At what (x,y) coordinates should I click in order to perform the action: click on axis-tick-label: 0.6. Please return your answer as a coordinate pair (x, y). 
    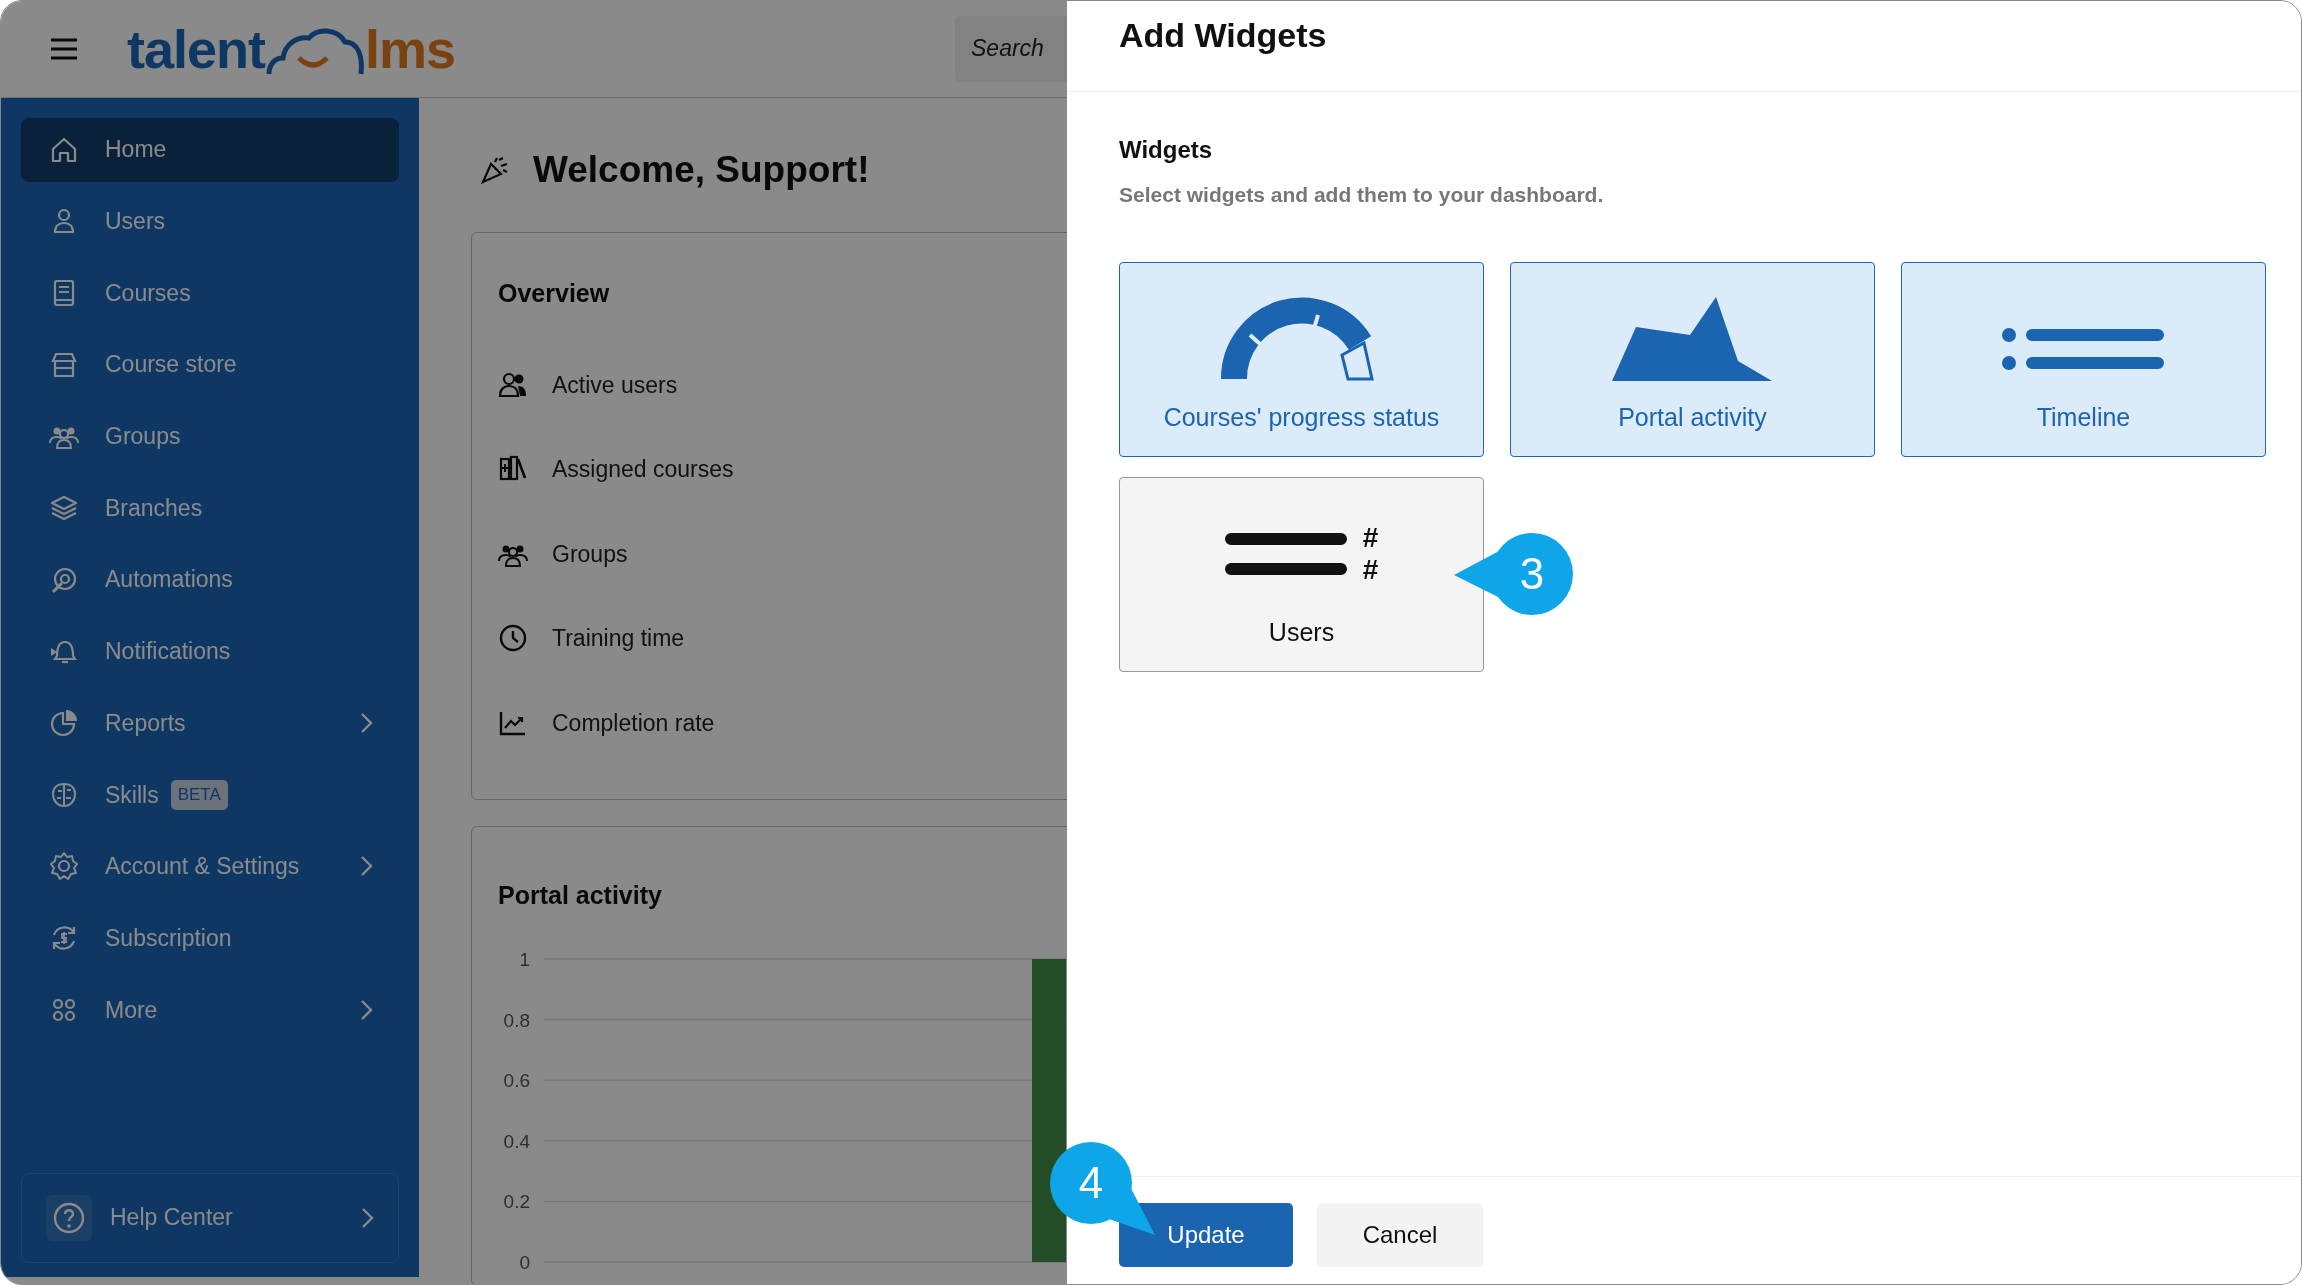
    Looking at the image, I should click on (516, 1080).